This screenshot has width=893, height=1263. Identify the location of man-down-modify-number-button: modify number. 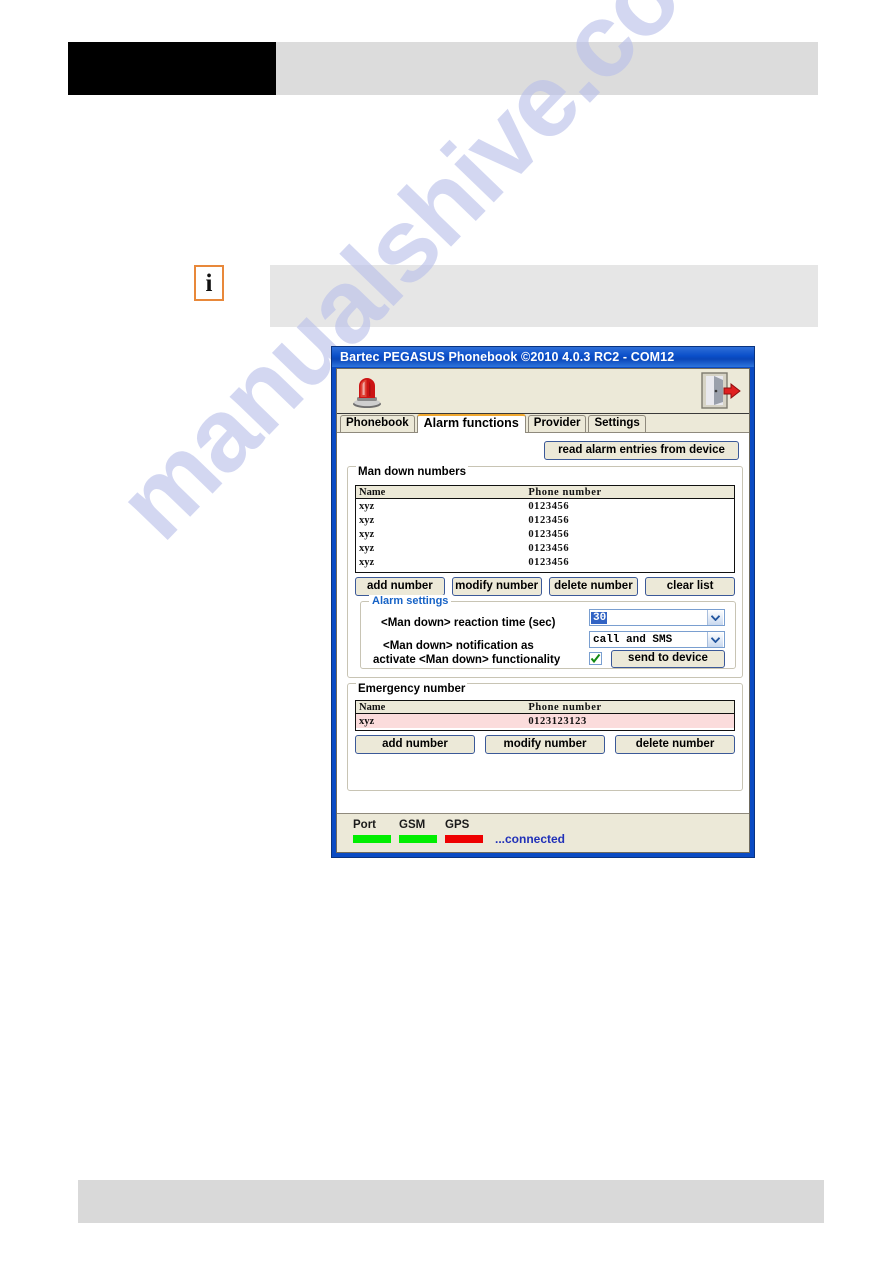
(496, 586).